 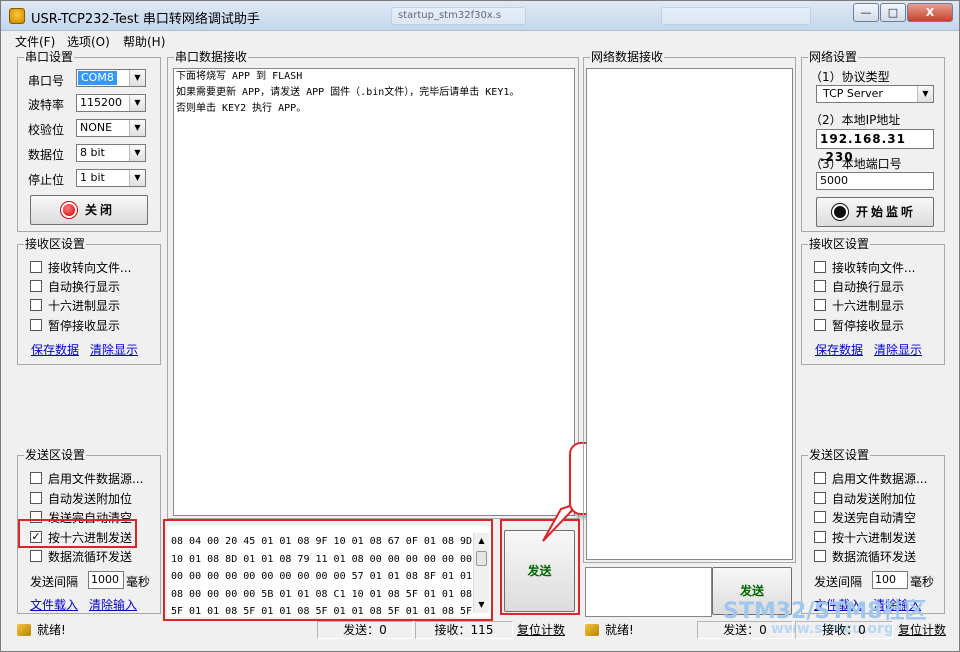 What do you see at coordinates (144, 41) in the screenshot?
I see `menu-help: 帮助(H)` at bounding box center [144, 41].